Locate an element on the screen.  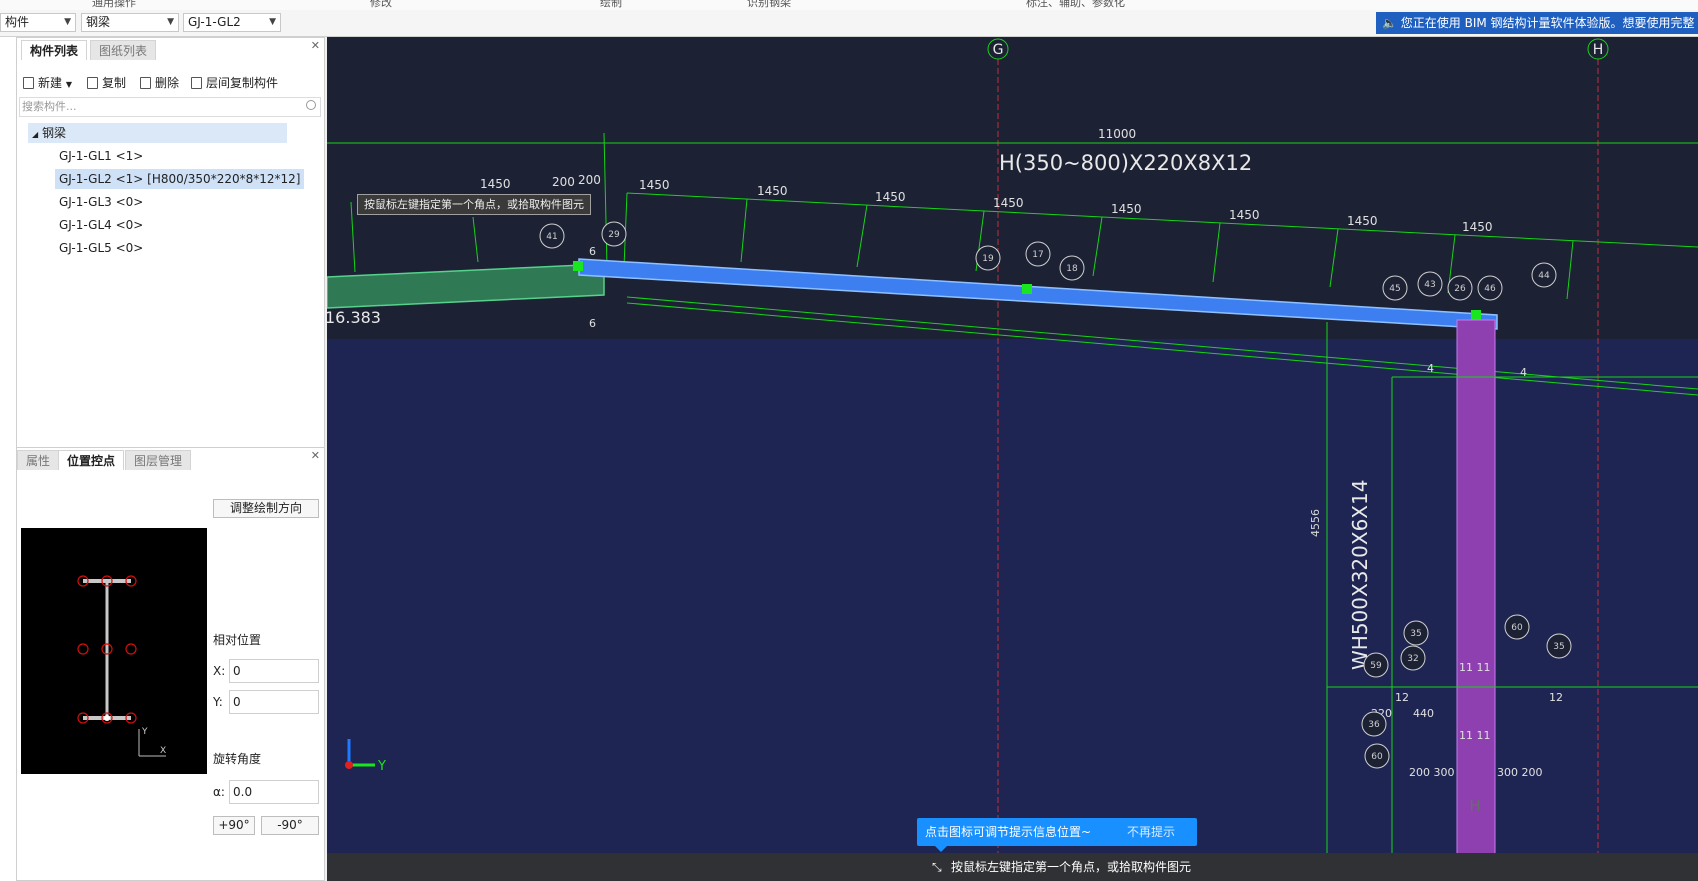
segment-dim-7: 1450 is located at coordinates (1126, 209).